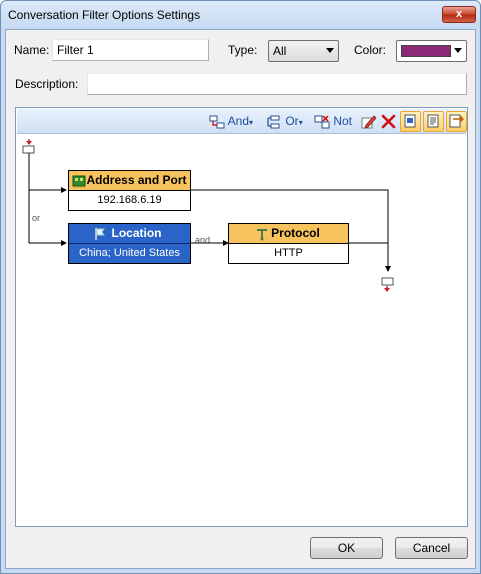 The width and height of the screenshot is (481, 574). Describe the element at coordinates (203, 240) in the screenshot. I see `and-connector-label: and` at that location.